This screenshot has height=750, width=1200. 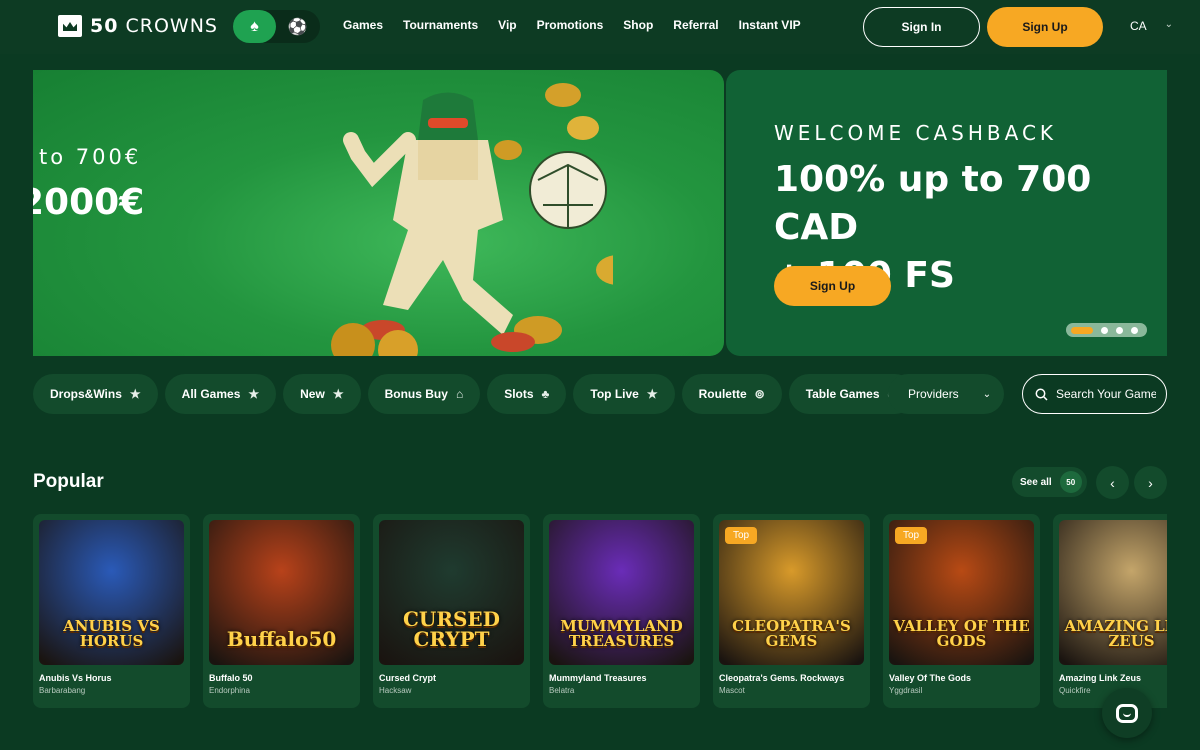 What do you see at coordinates (770, 25) in the screenshot?
I see `nav-instant-vip: Instant VIP` at bounding box center [770, 25].